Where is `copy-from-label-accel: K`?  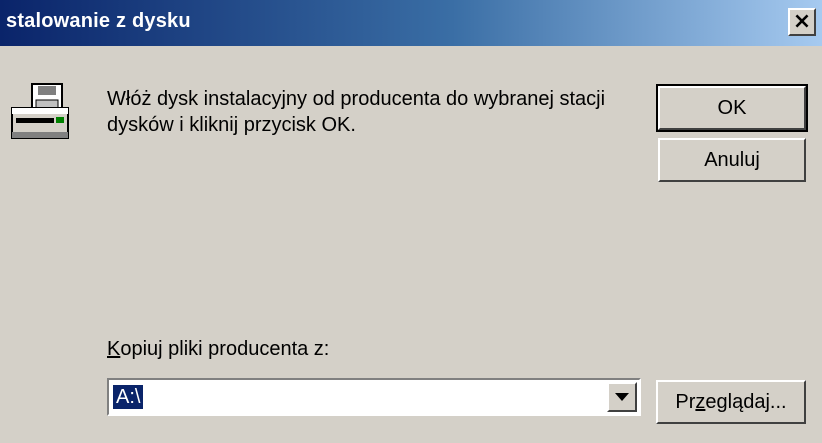 copy-from-label-accel: K is located at coordinates (114, 349).